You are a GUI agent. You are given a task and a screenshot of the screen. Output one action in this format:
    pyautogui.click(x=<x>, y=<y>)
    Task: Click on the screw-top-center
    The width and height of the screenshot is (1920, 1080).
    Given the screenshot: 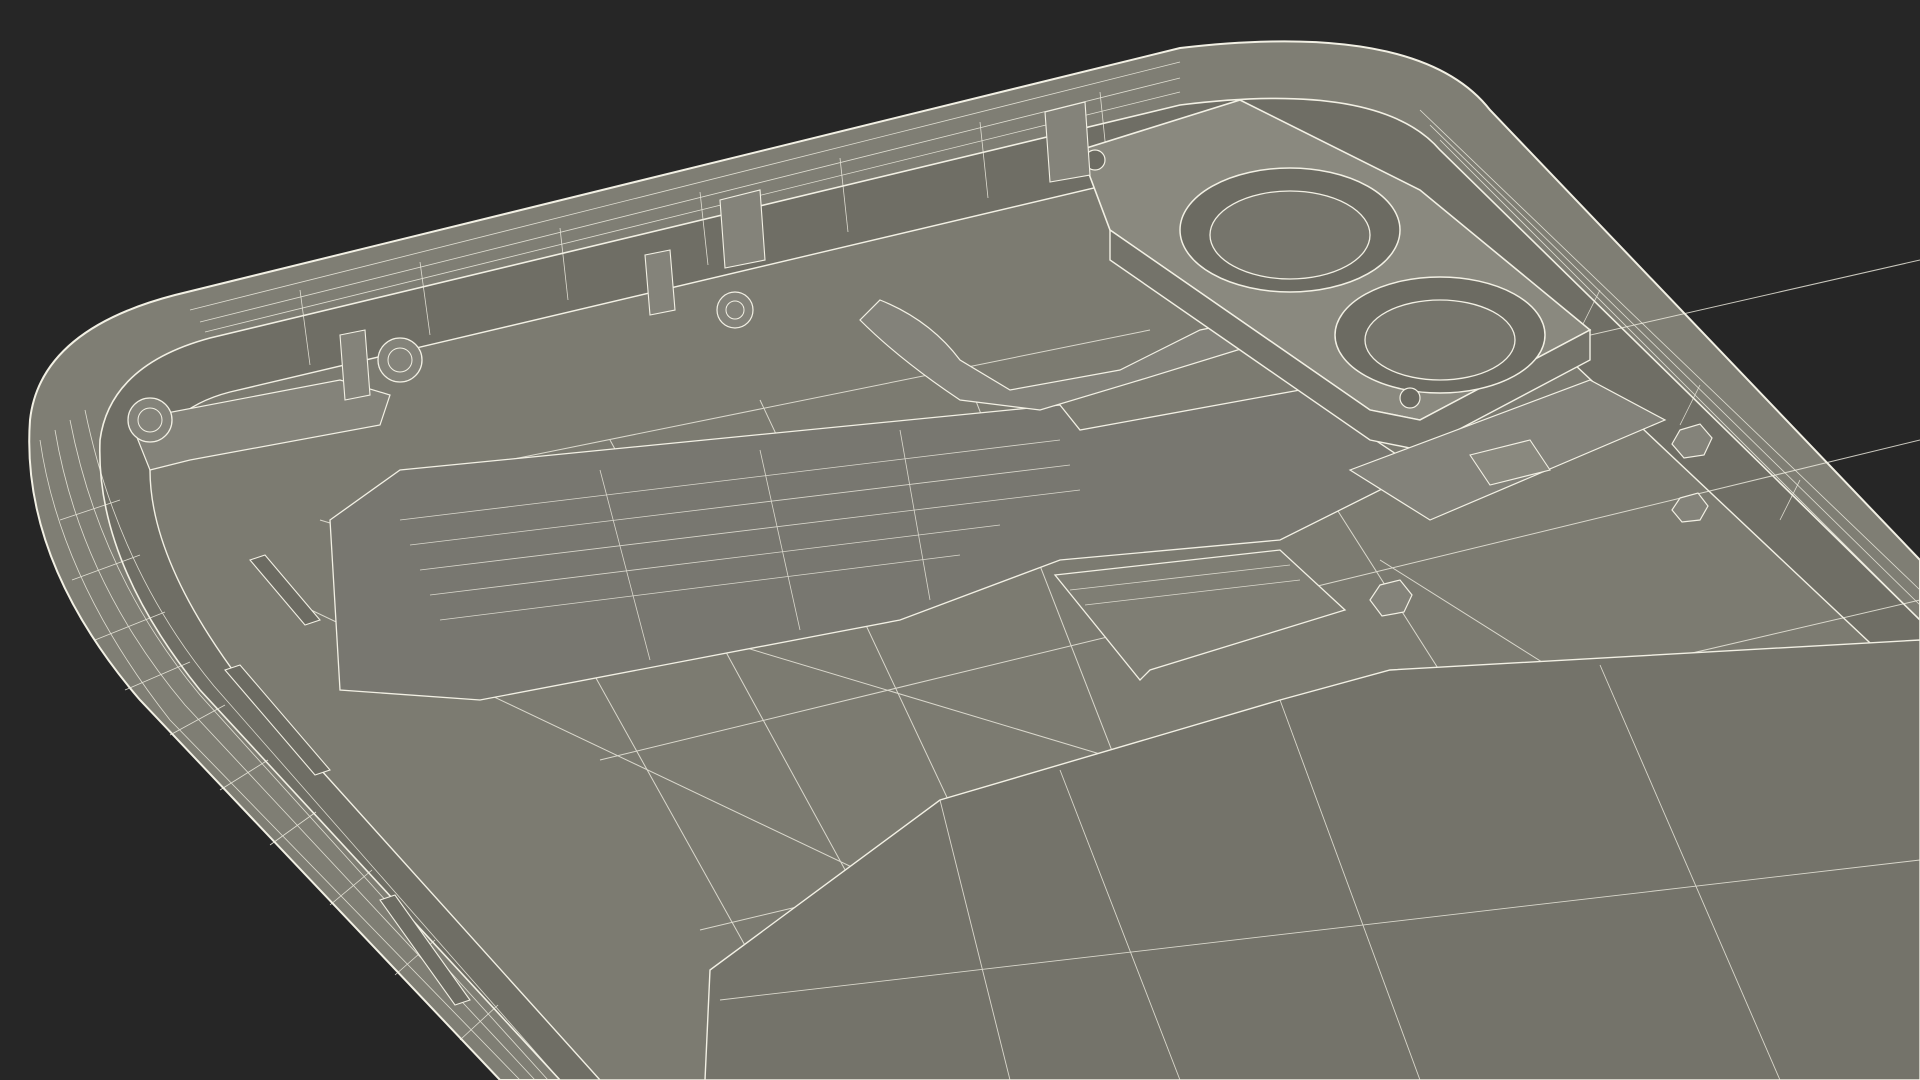 What is the action you would take?
    pyautogui.click(x=735, y=310)
    